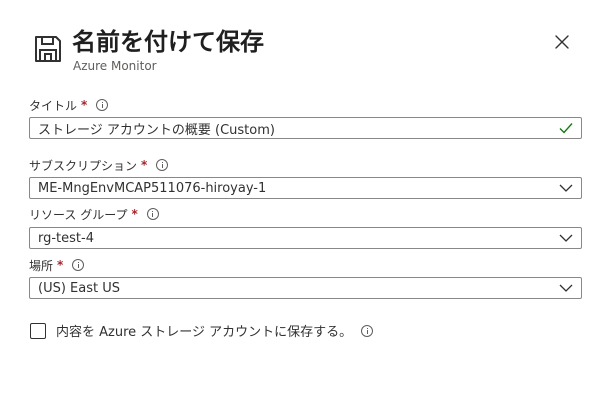 The image size is (591, 401). I want to click on location-value: (US) East US, so click(79, 288).